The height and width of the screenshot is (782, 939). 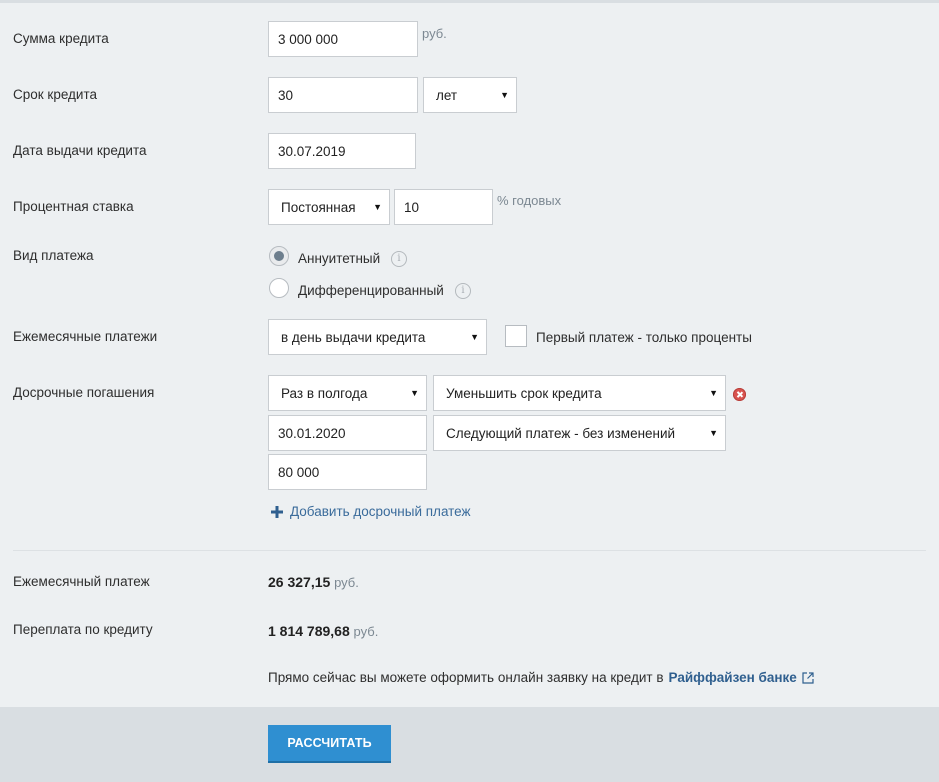 What do you see at coordinates (380, 511) in the screenshot?
I see `add-early-payment-label: Добавить досрочный платеж` at bounding box center [380, 511].